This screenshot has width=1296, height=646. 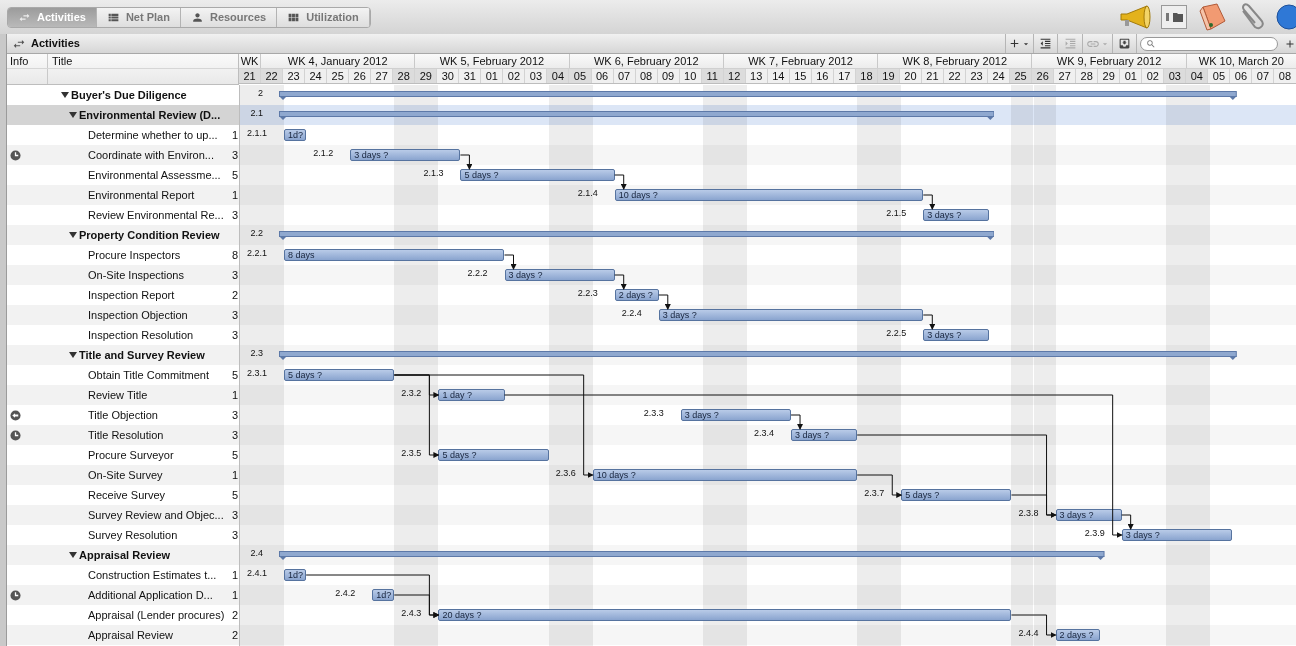 What do you see at coordinates (234, 475) in the screenshot?
I see `duration-text: 1` at bounding box center [234, 475].